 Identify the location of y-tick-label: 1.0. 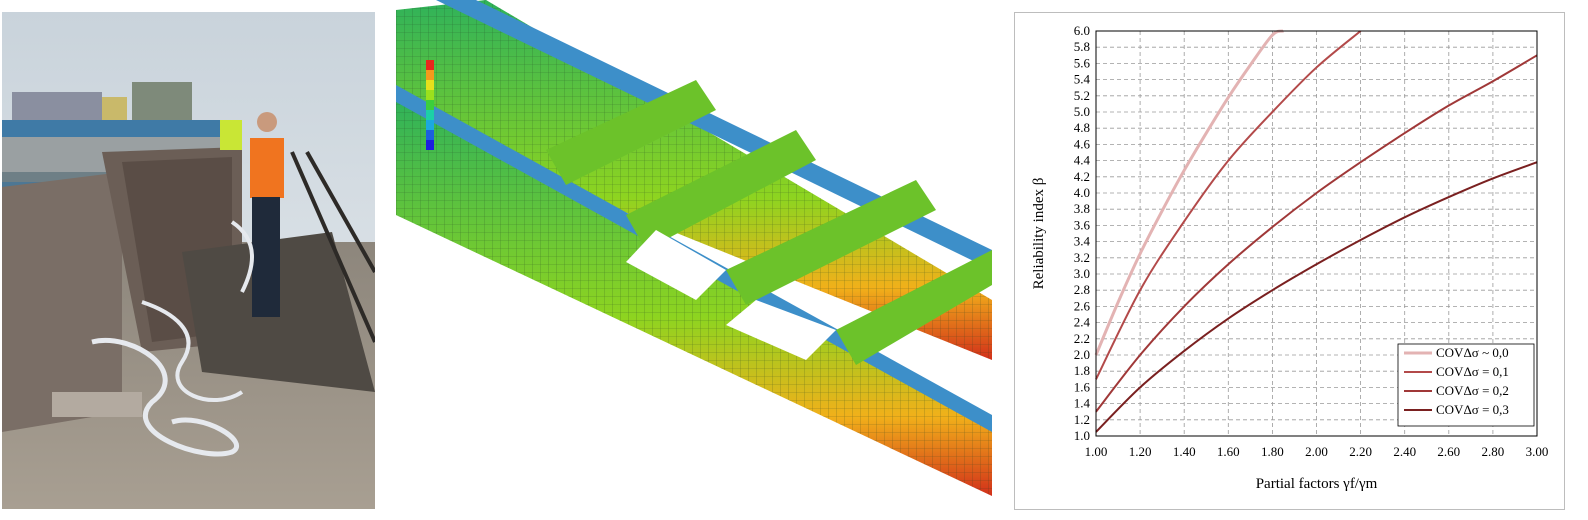
(1082, 435).